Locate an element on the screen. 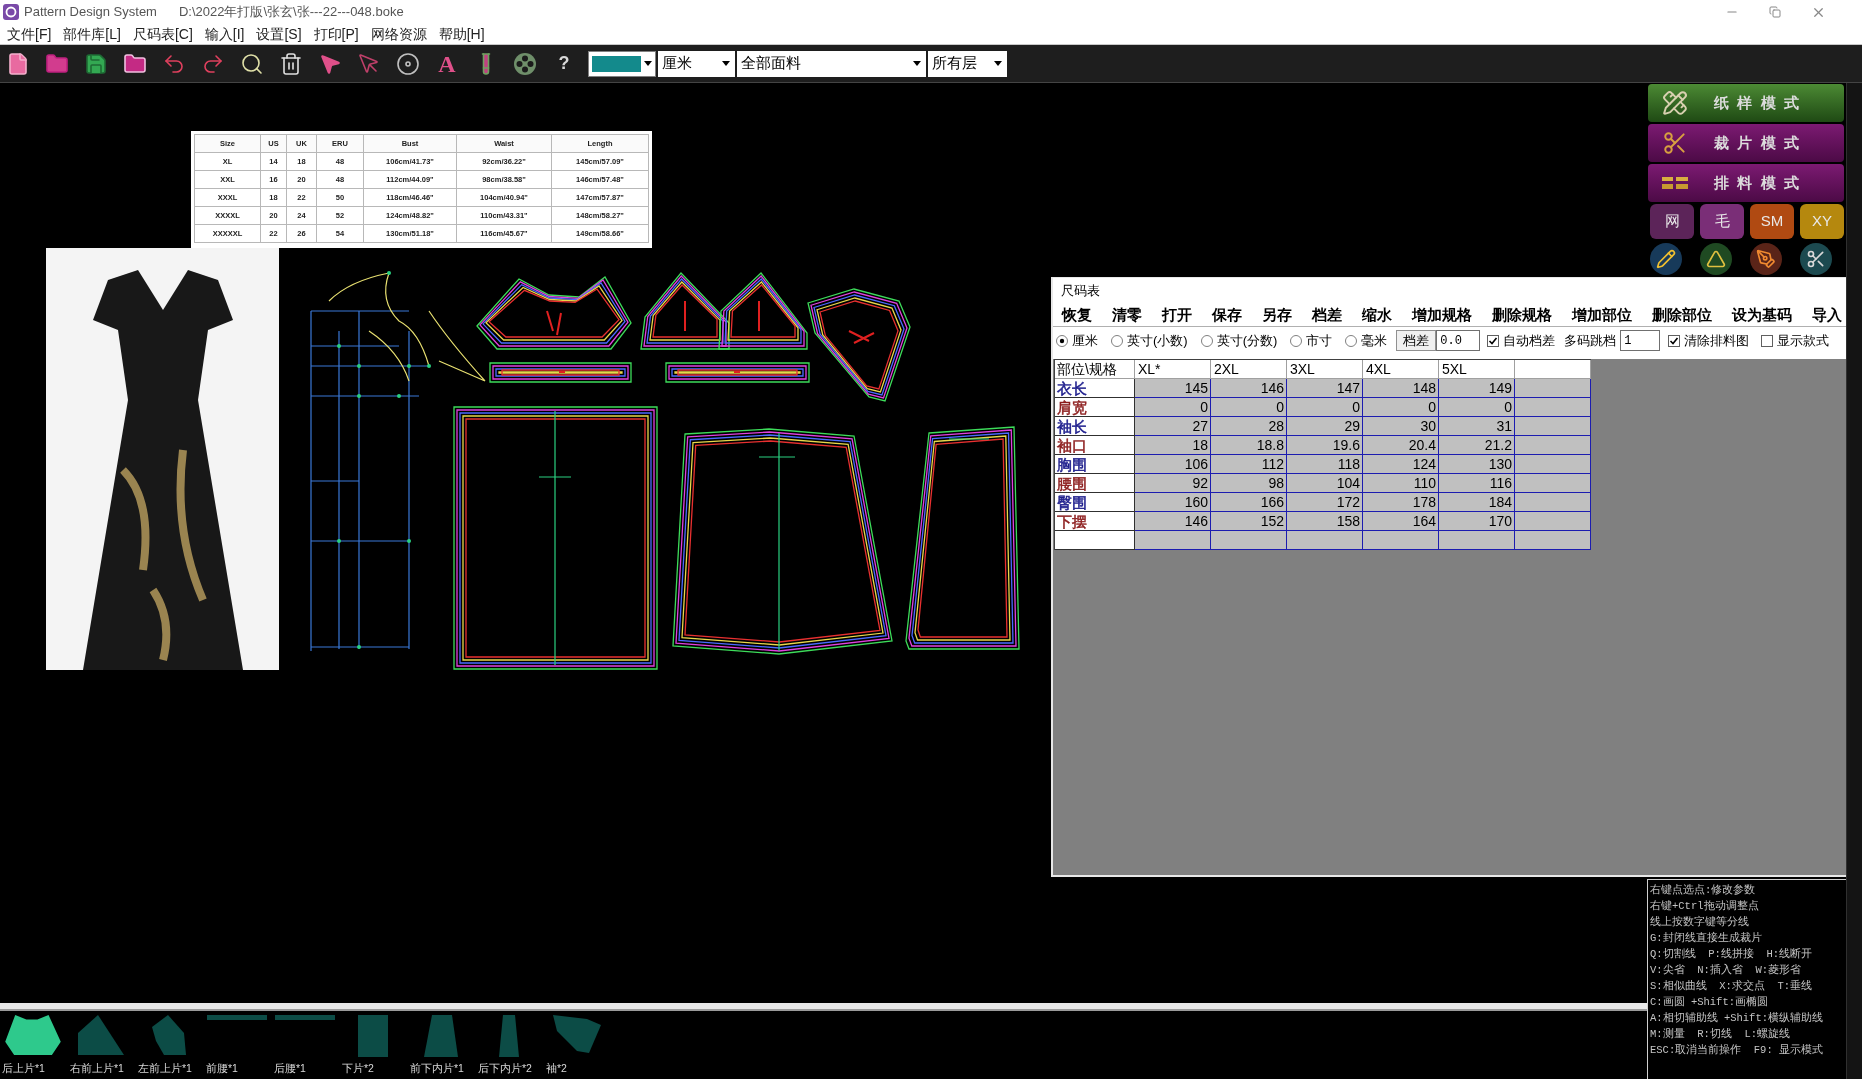 Image resolution: width=1862 pixels, height=1079 pixels. unit-dropdown: 厘米 is located at coordinates (696, 63).